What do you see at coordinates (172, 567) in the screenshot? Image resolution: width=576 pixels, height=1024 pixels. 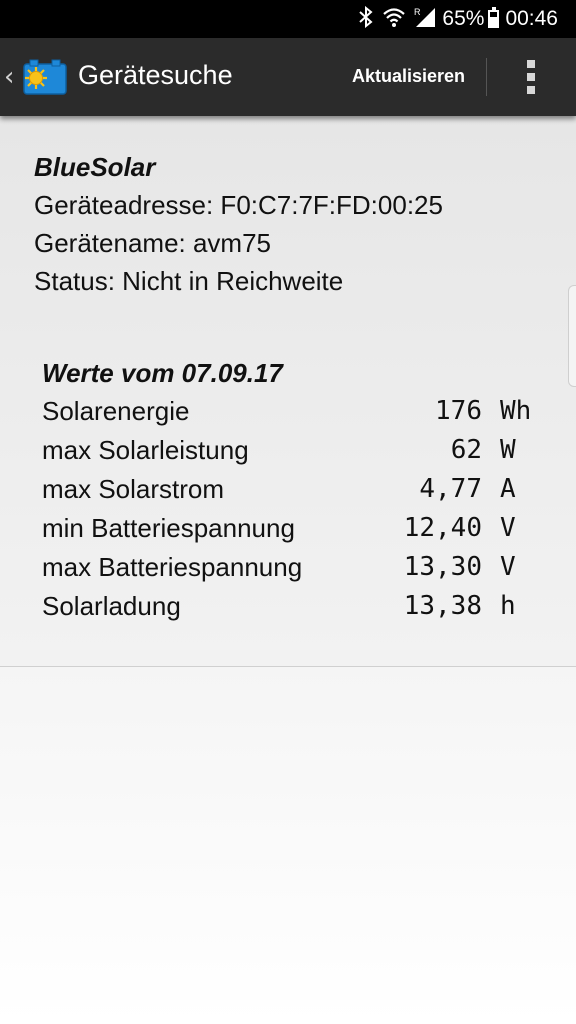 I see `value-label: max Batteriespannung` at bounding box center [172, 567].